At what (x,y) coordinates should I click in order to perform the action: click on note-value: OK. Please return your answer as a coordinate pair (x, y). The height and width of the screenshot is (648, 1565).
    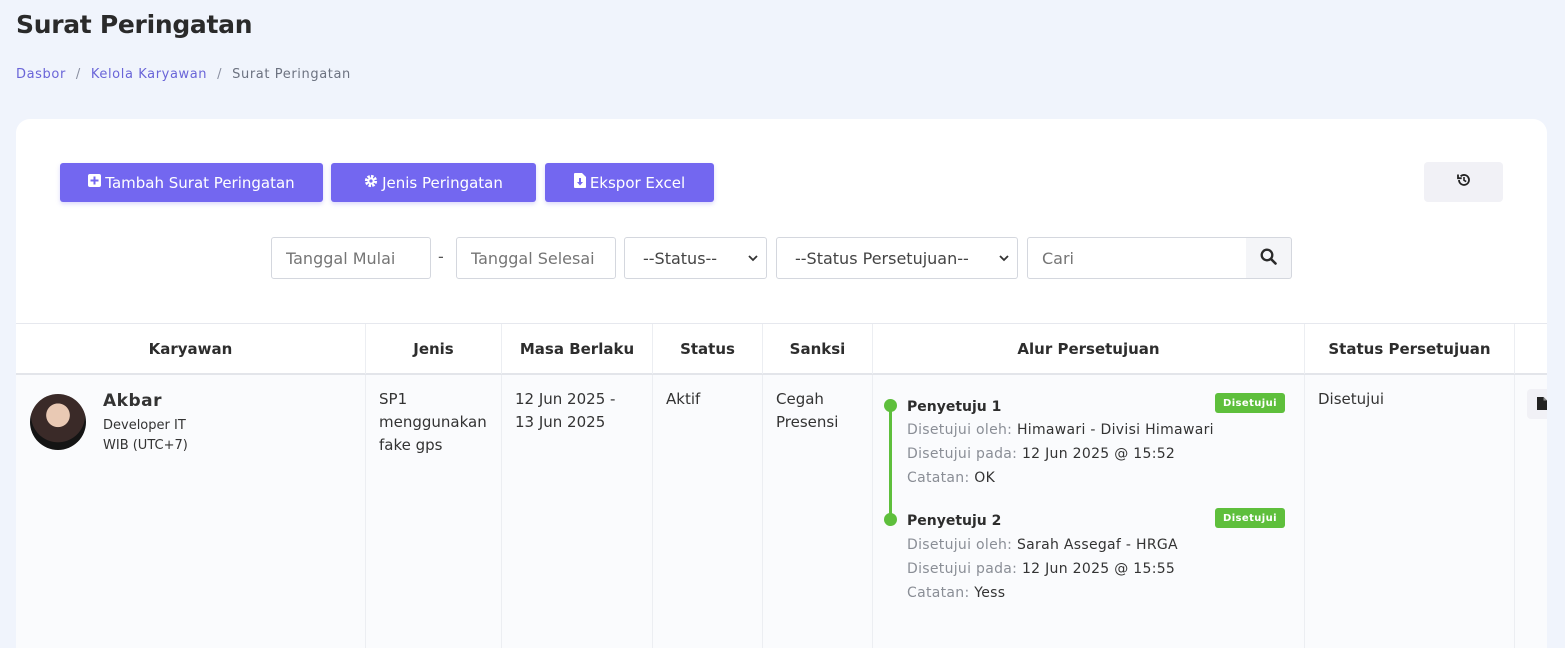
    Looking at the image, I should click on (985, 478).